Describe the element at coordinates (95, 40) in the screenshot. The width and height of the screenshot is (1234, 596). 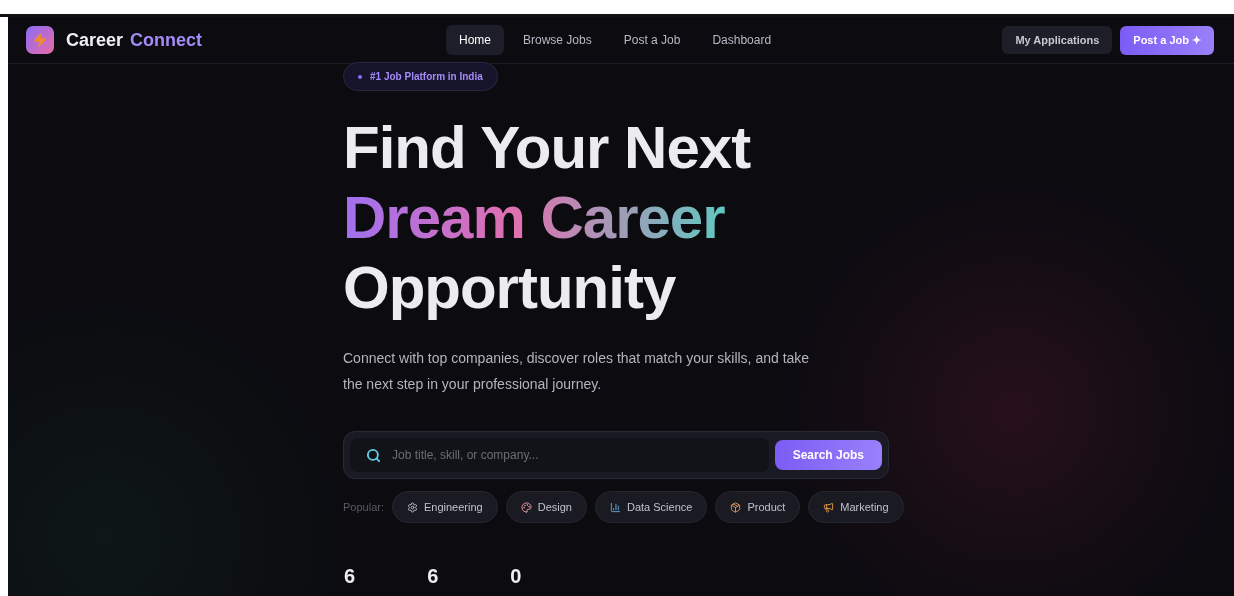
I see `brand-name: Career` at that location.